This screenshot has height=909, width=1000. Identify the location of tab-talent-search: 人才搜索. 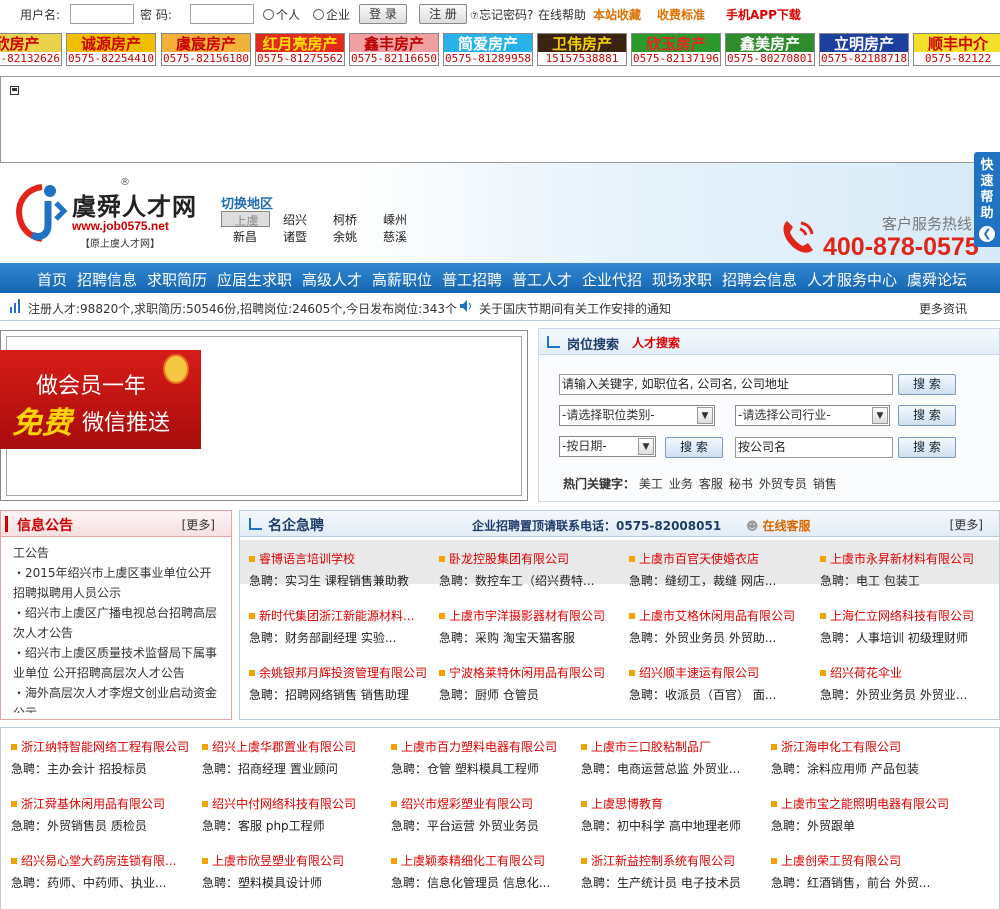
(656, 342).